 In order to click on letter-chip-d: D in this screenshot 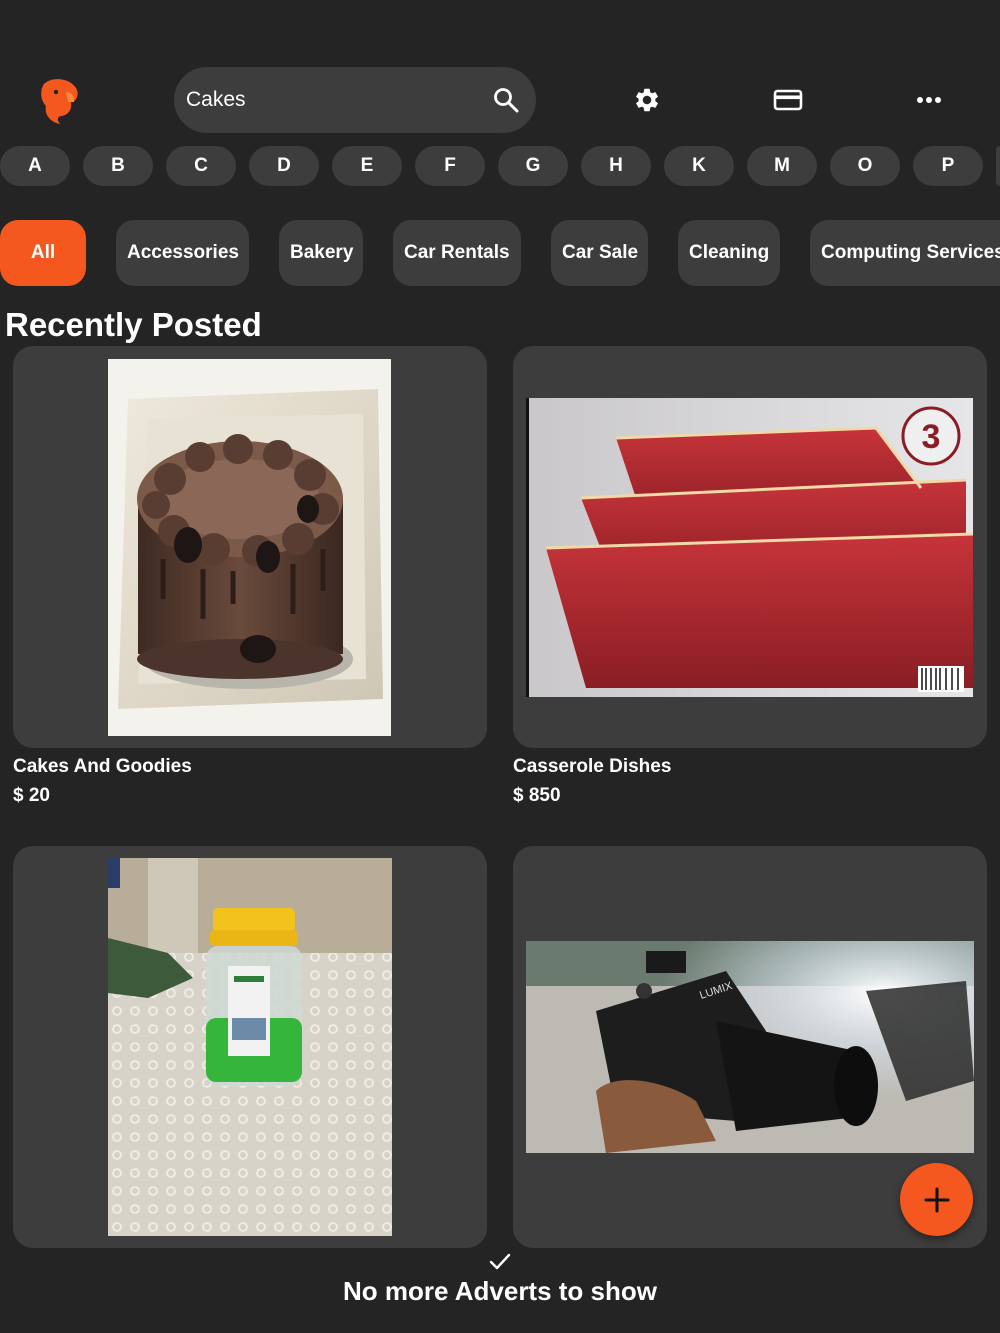, I will do `click(284, 166)`.